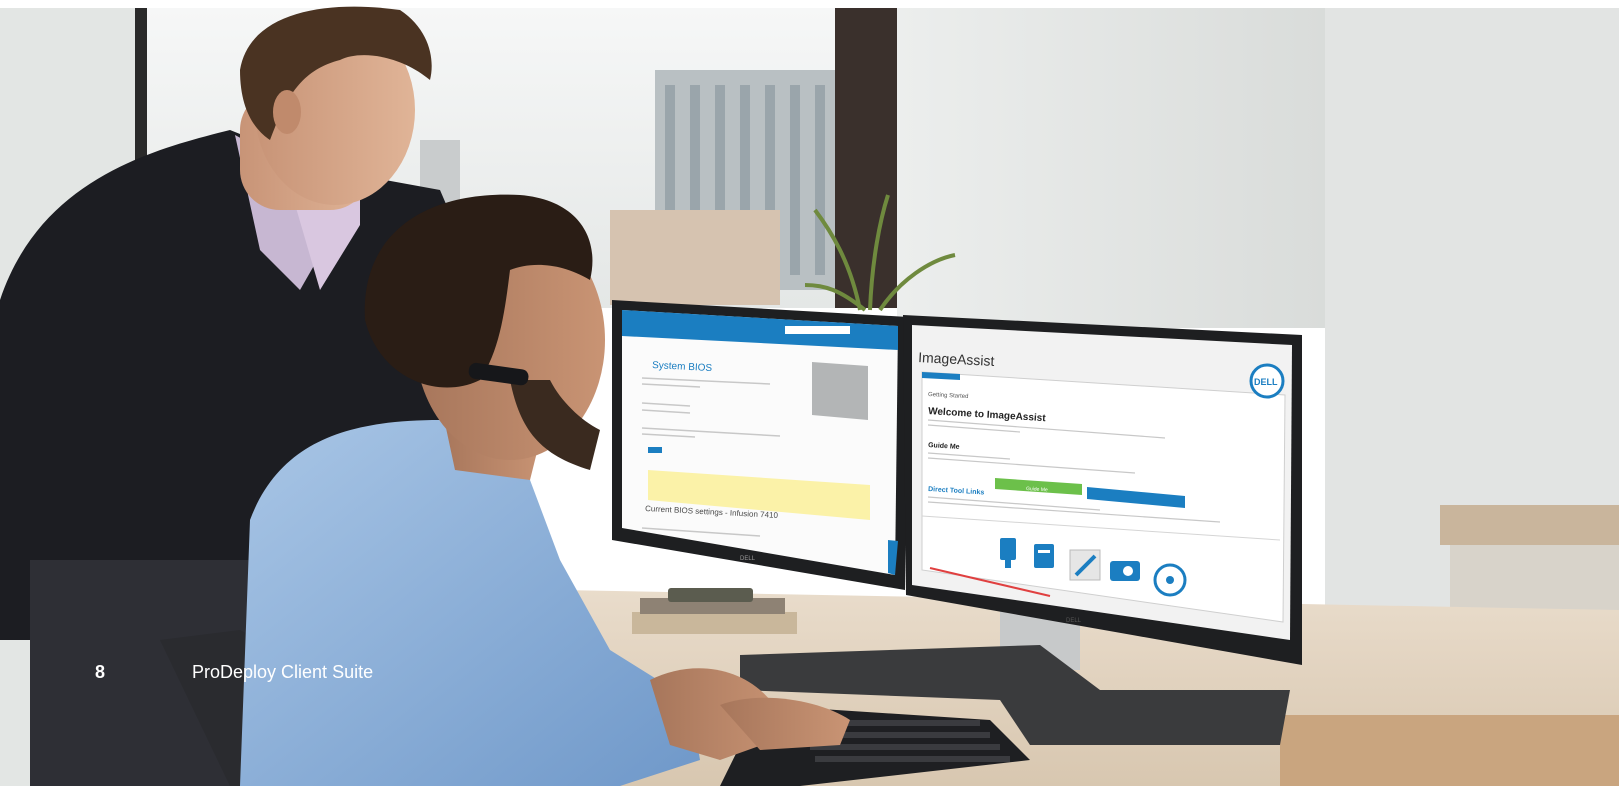 The width and height of the screenshot is (1619, 786). I want to click on pencil-icon, so click(1085, 565).